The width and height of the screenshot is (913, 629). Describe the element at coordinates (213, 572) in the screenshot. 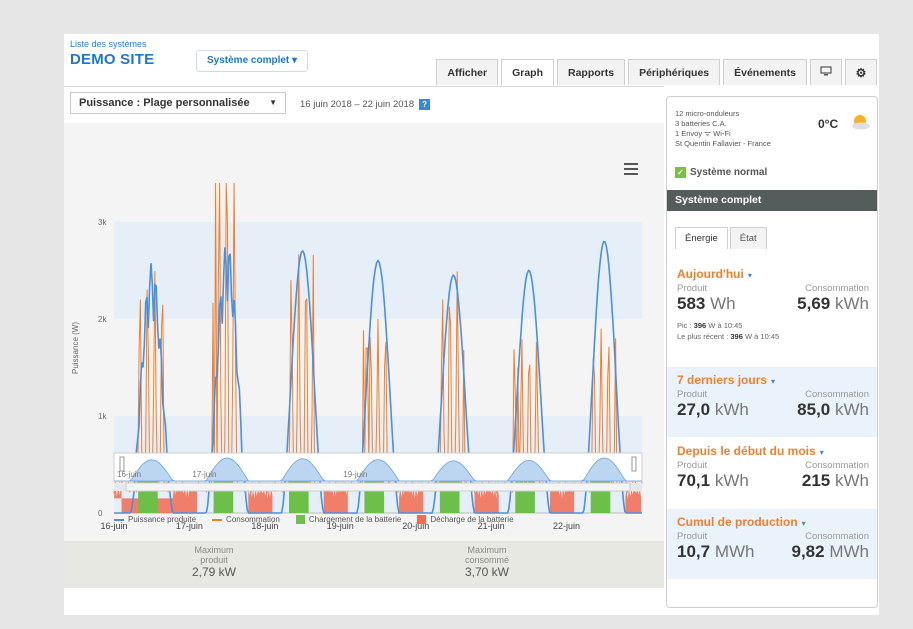

I see `stat-max-produced-value: 2,79 kW` at that location.